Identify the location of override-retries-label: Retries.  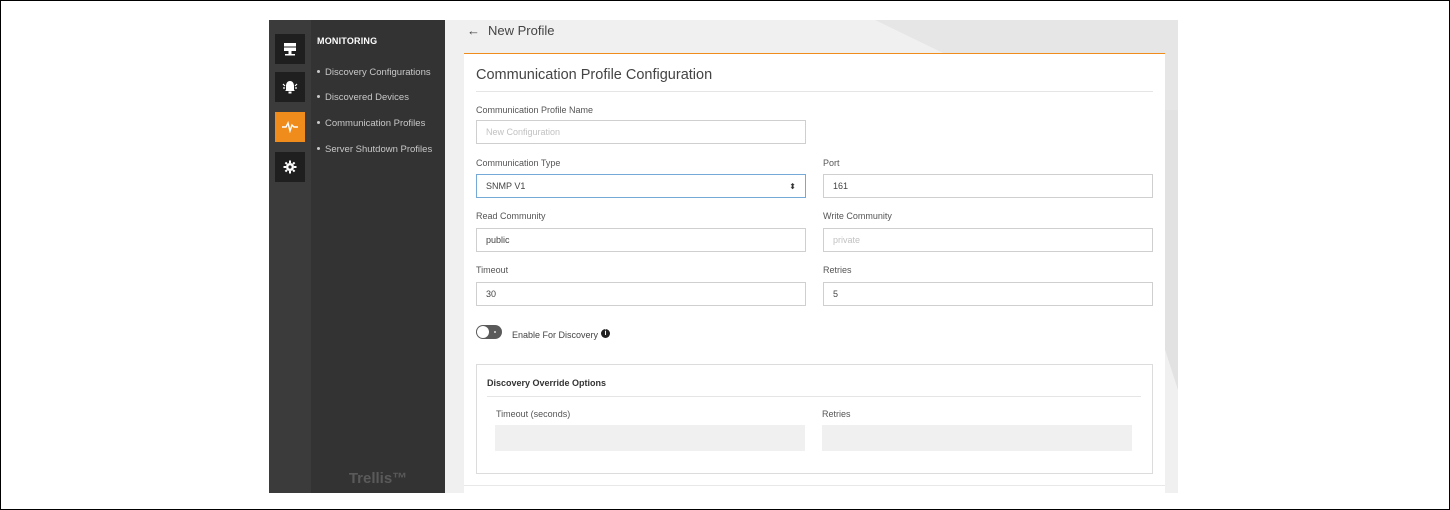
(836, 414).